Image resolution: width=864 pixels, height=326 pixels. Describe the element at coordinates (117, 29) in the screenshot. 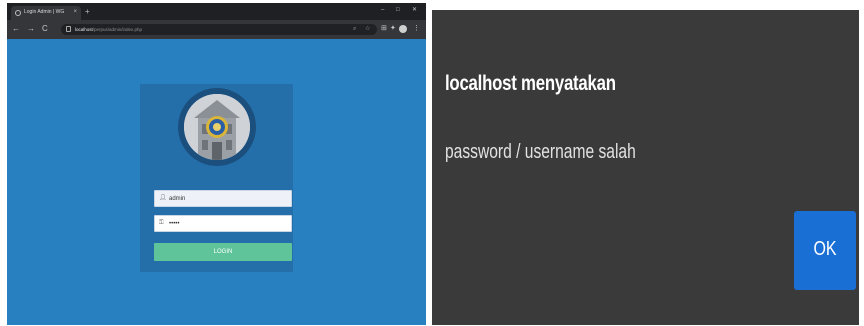

I see `url-path: /perpus/admin/index.php` at that location.